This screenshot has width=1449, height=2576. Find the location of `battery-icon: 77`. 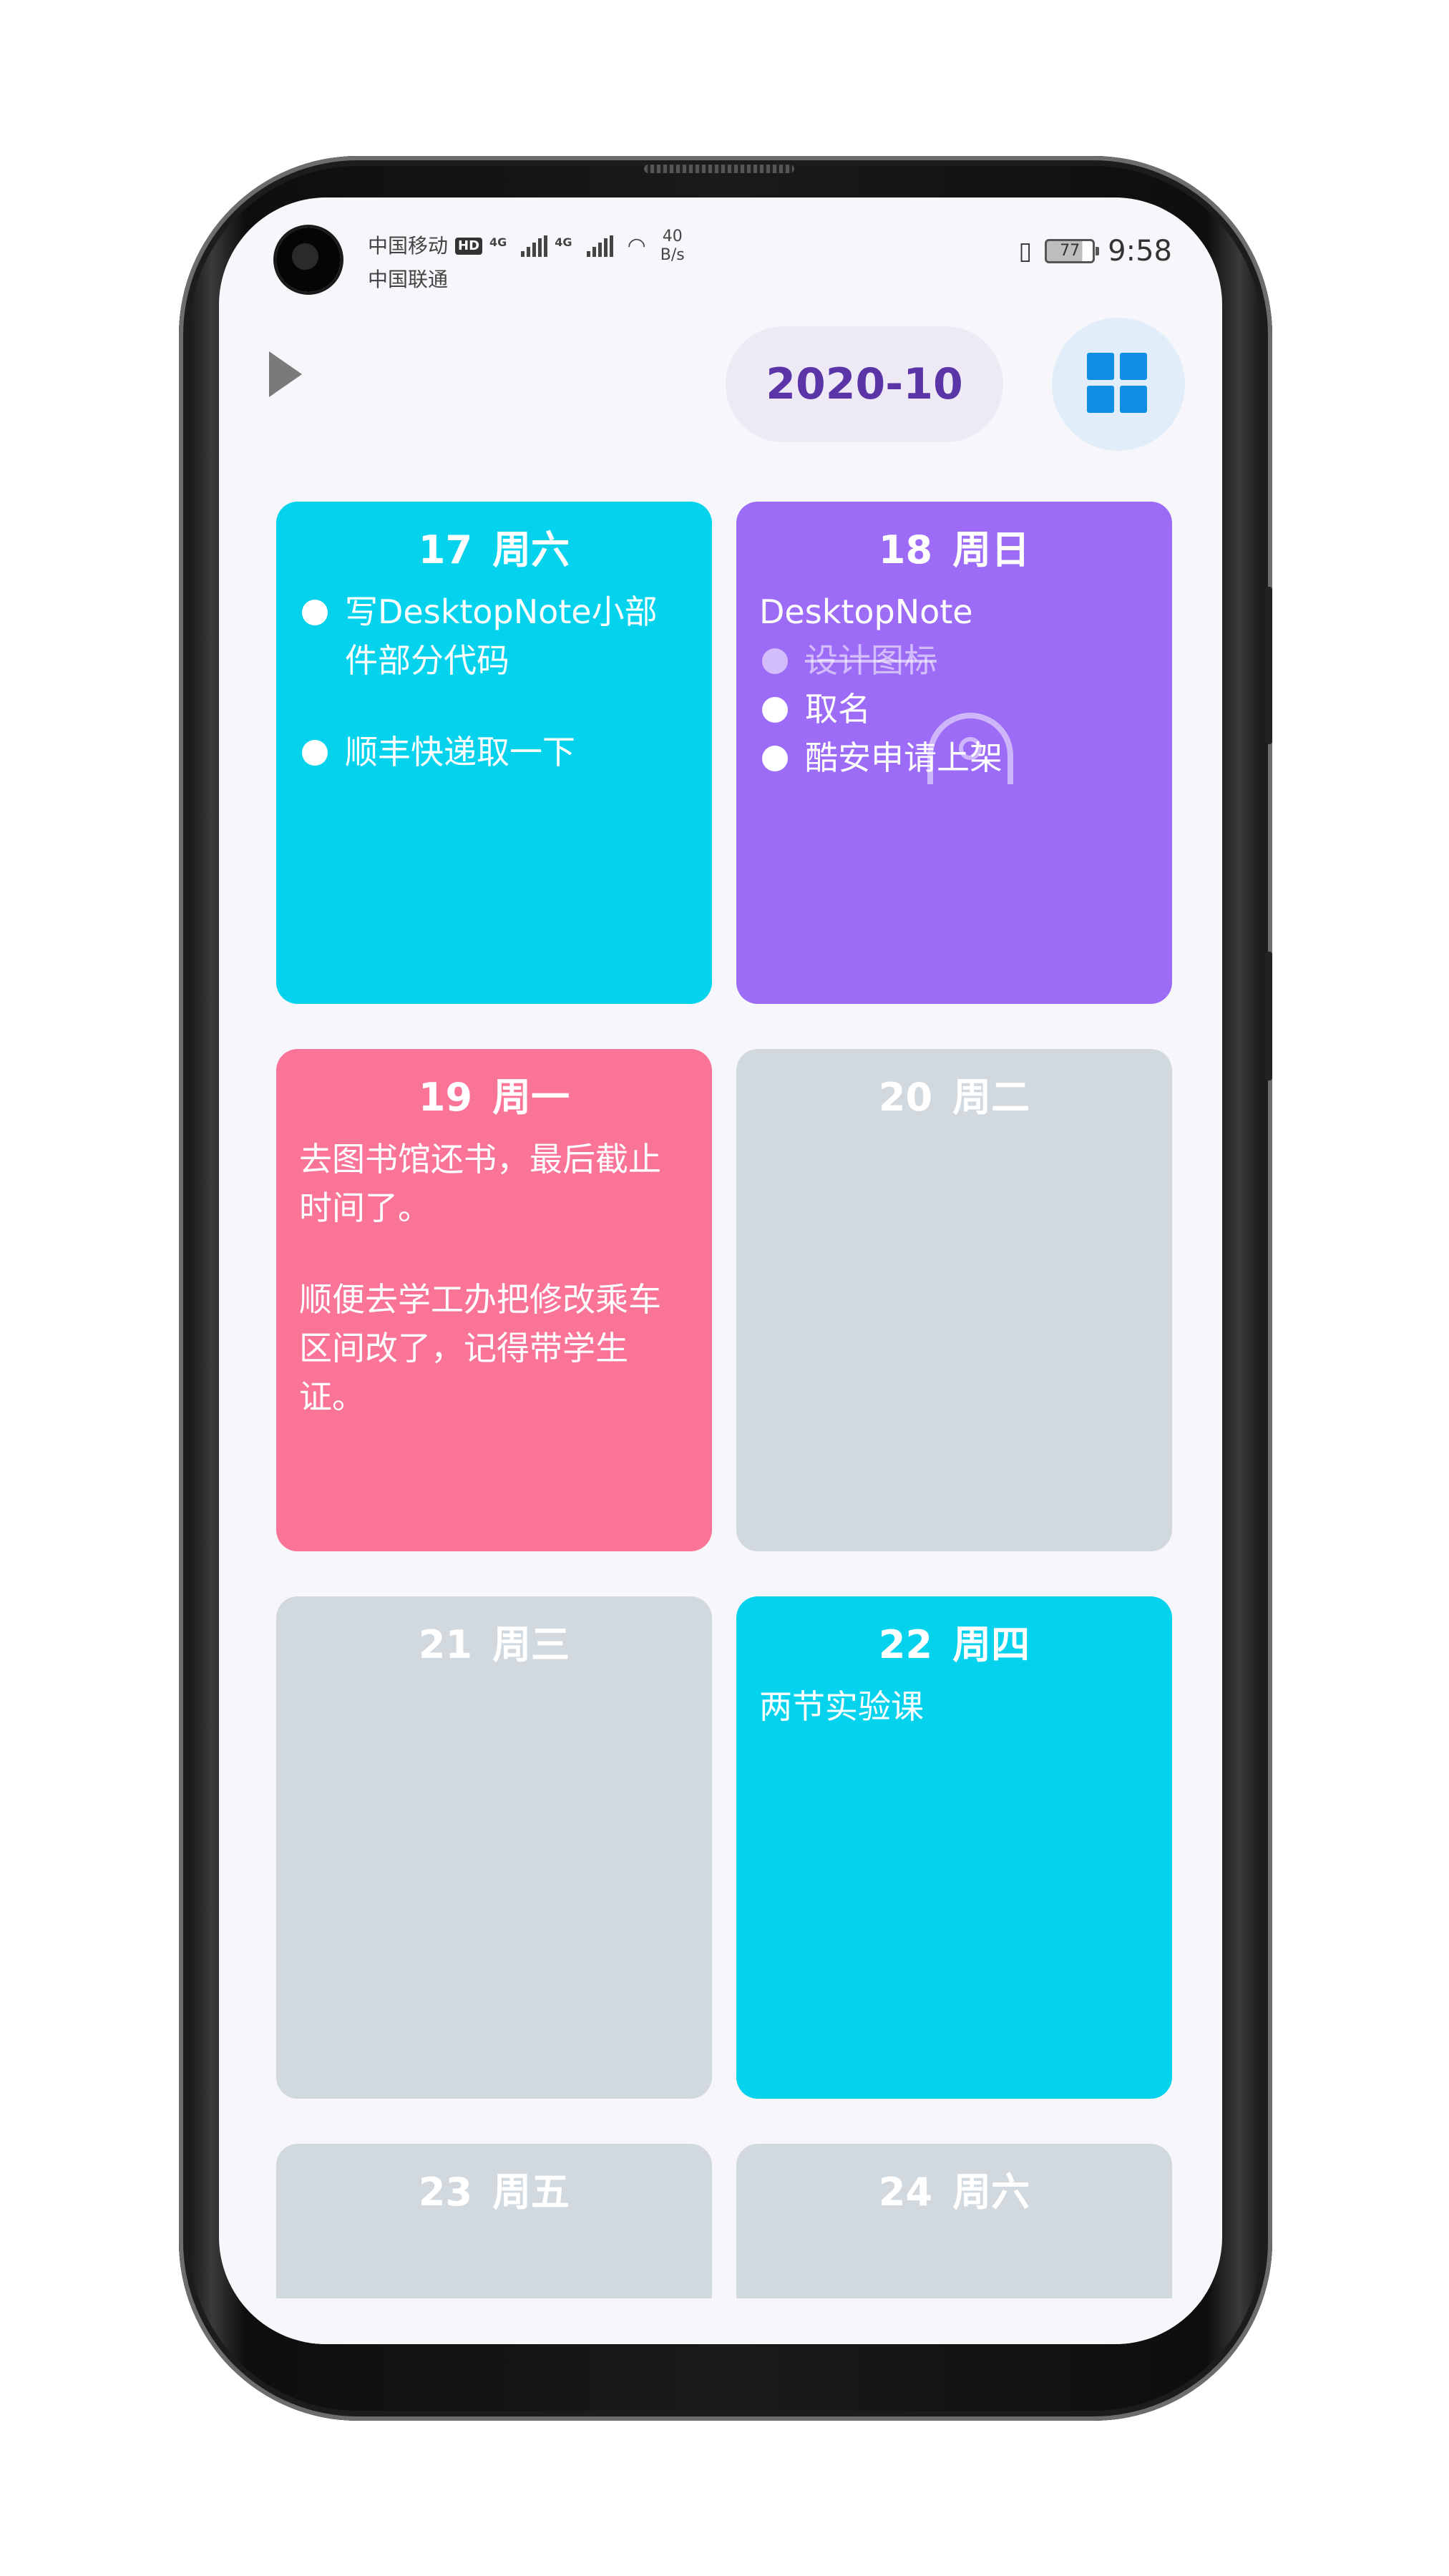

battery-icon: 77 is located at coordinates (1072, 251).